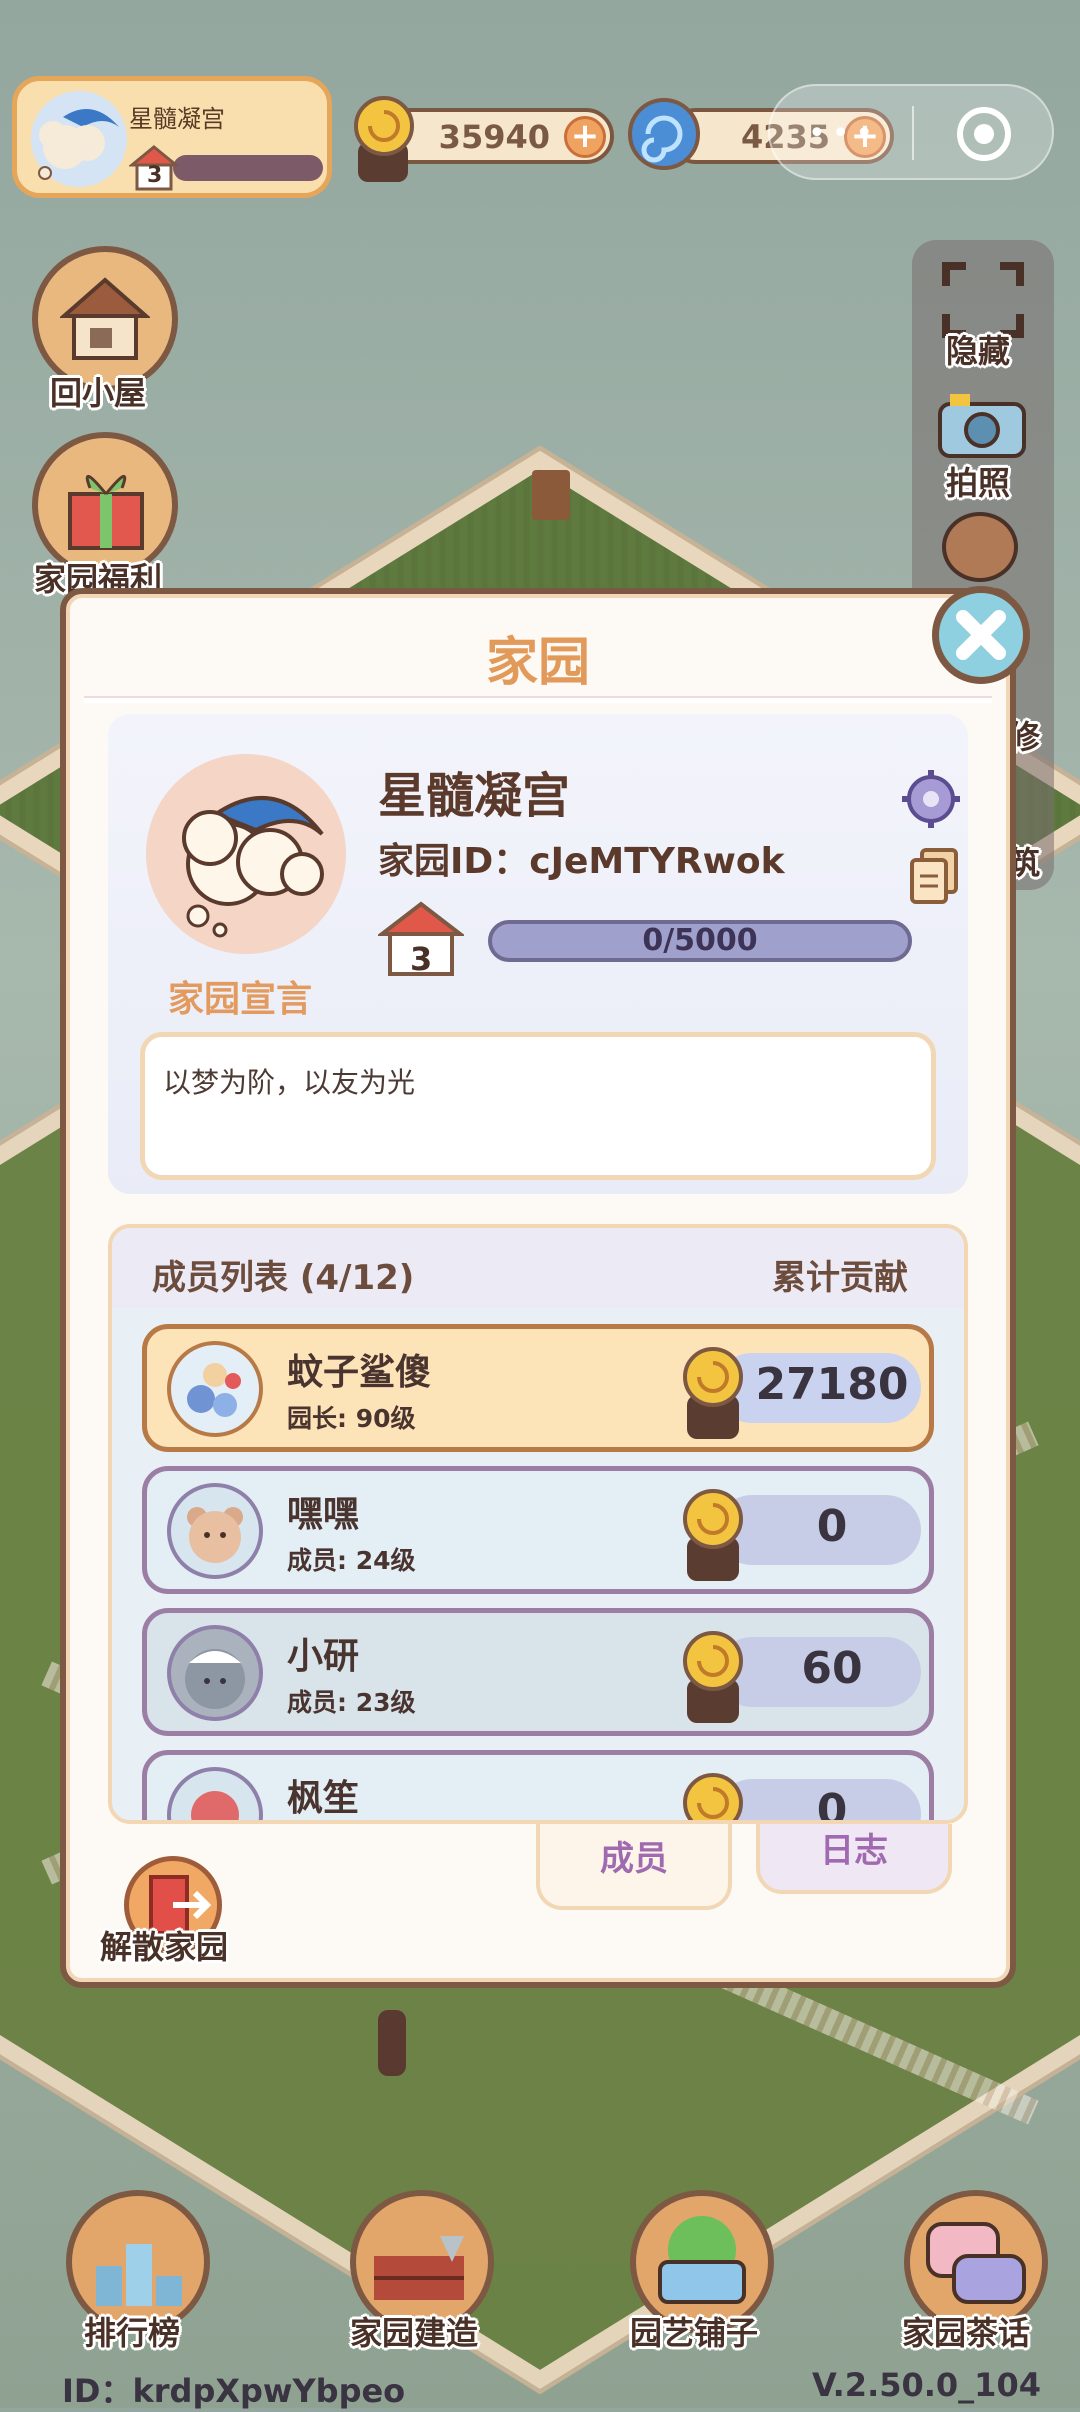 This screenshot has height=2412, width=1080. I want to click on add-snail-button: +, so click(585, 137).